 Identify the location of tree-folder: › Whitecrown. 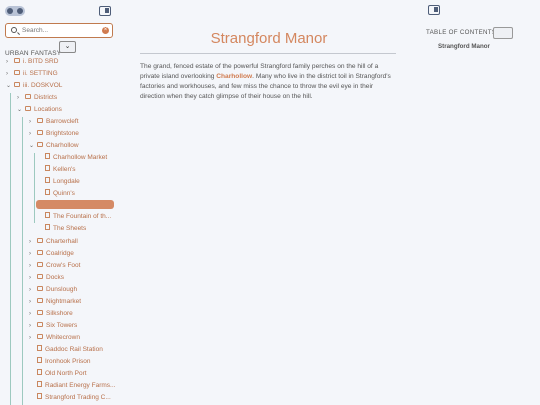
(54, 338).